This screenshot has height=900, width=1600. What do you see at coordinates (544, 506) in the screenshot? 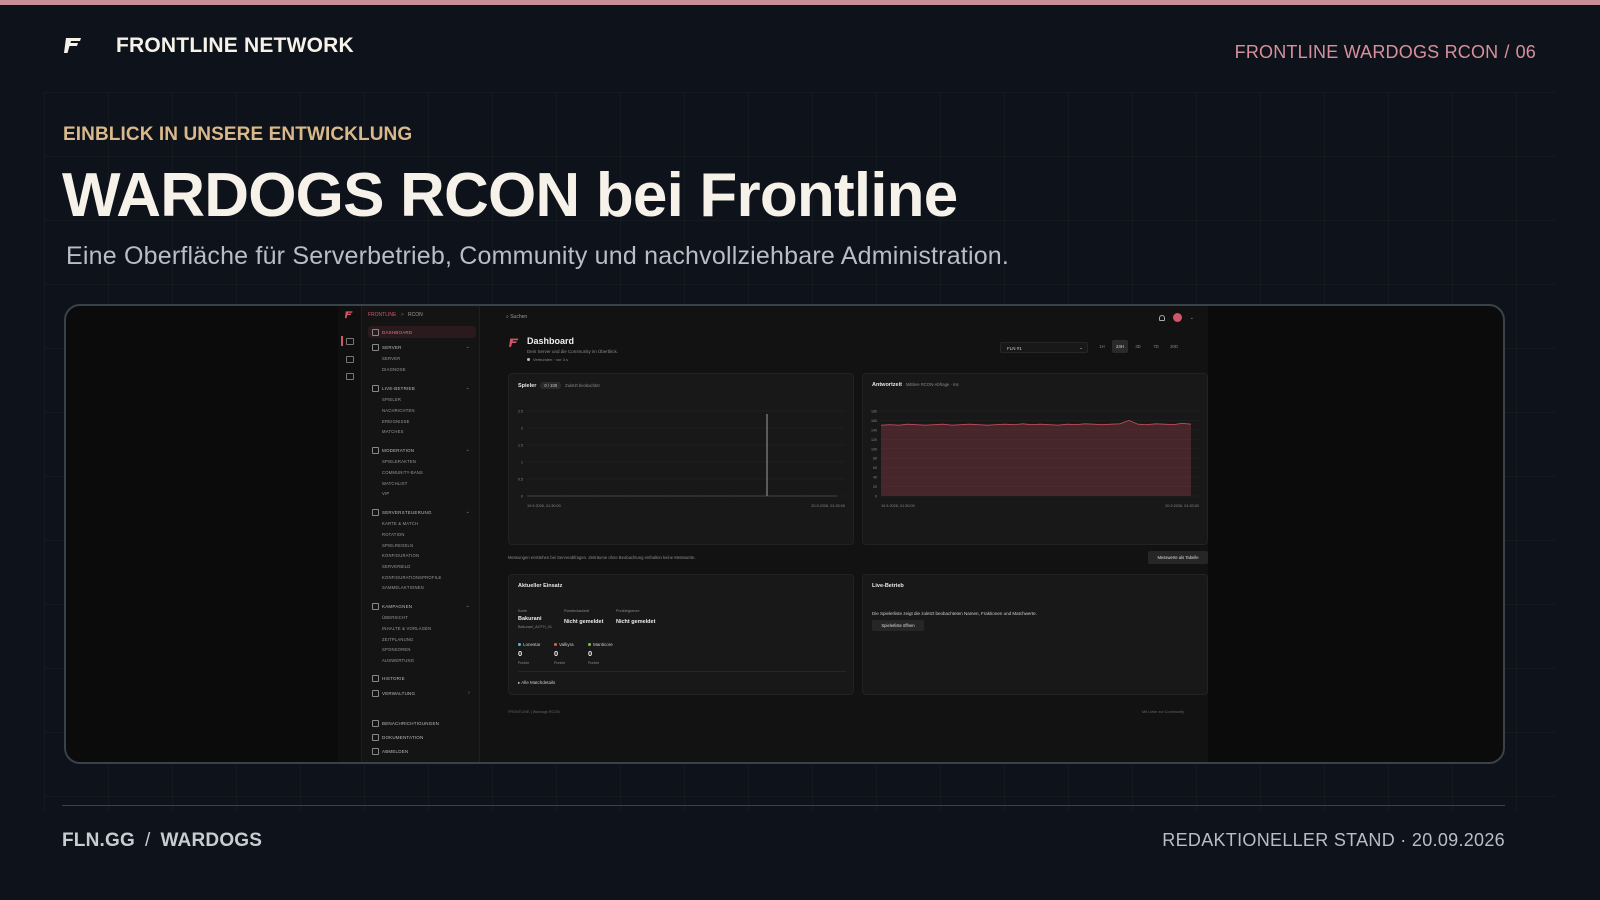
I see `x-tick-label: 19.9.2026, 01:30:00` at bounding box center [544, 506].